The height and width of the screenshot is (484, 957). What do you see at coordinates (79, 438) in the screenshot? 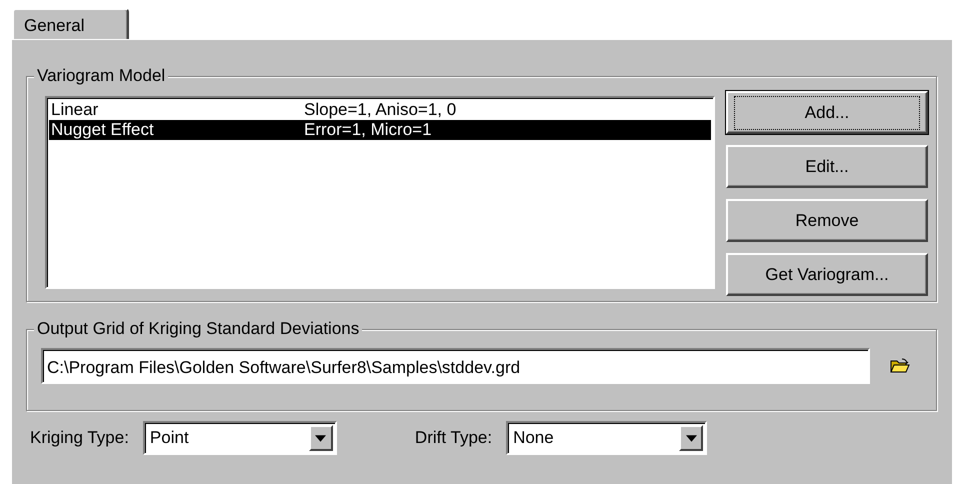
I see `field-label: Kriging Type:` at bounding box center [79, 438].